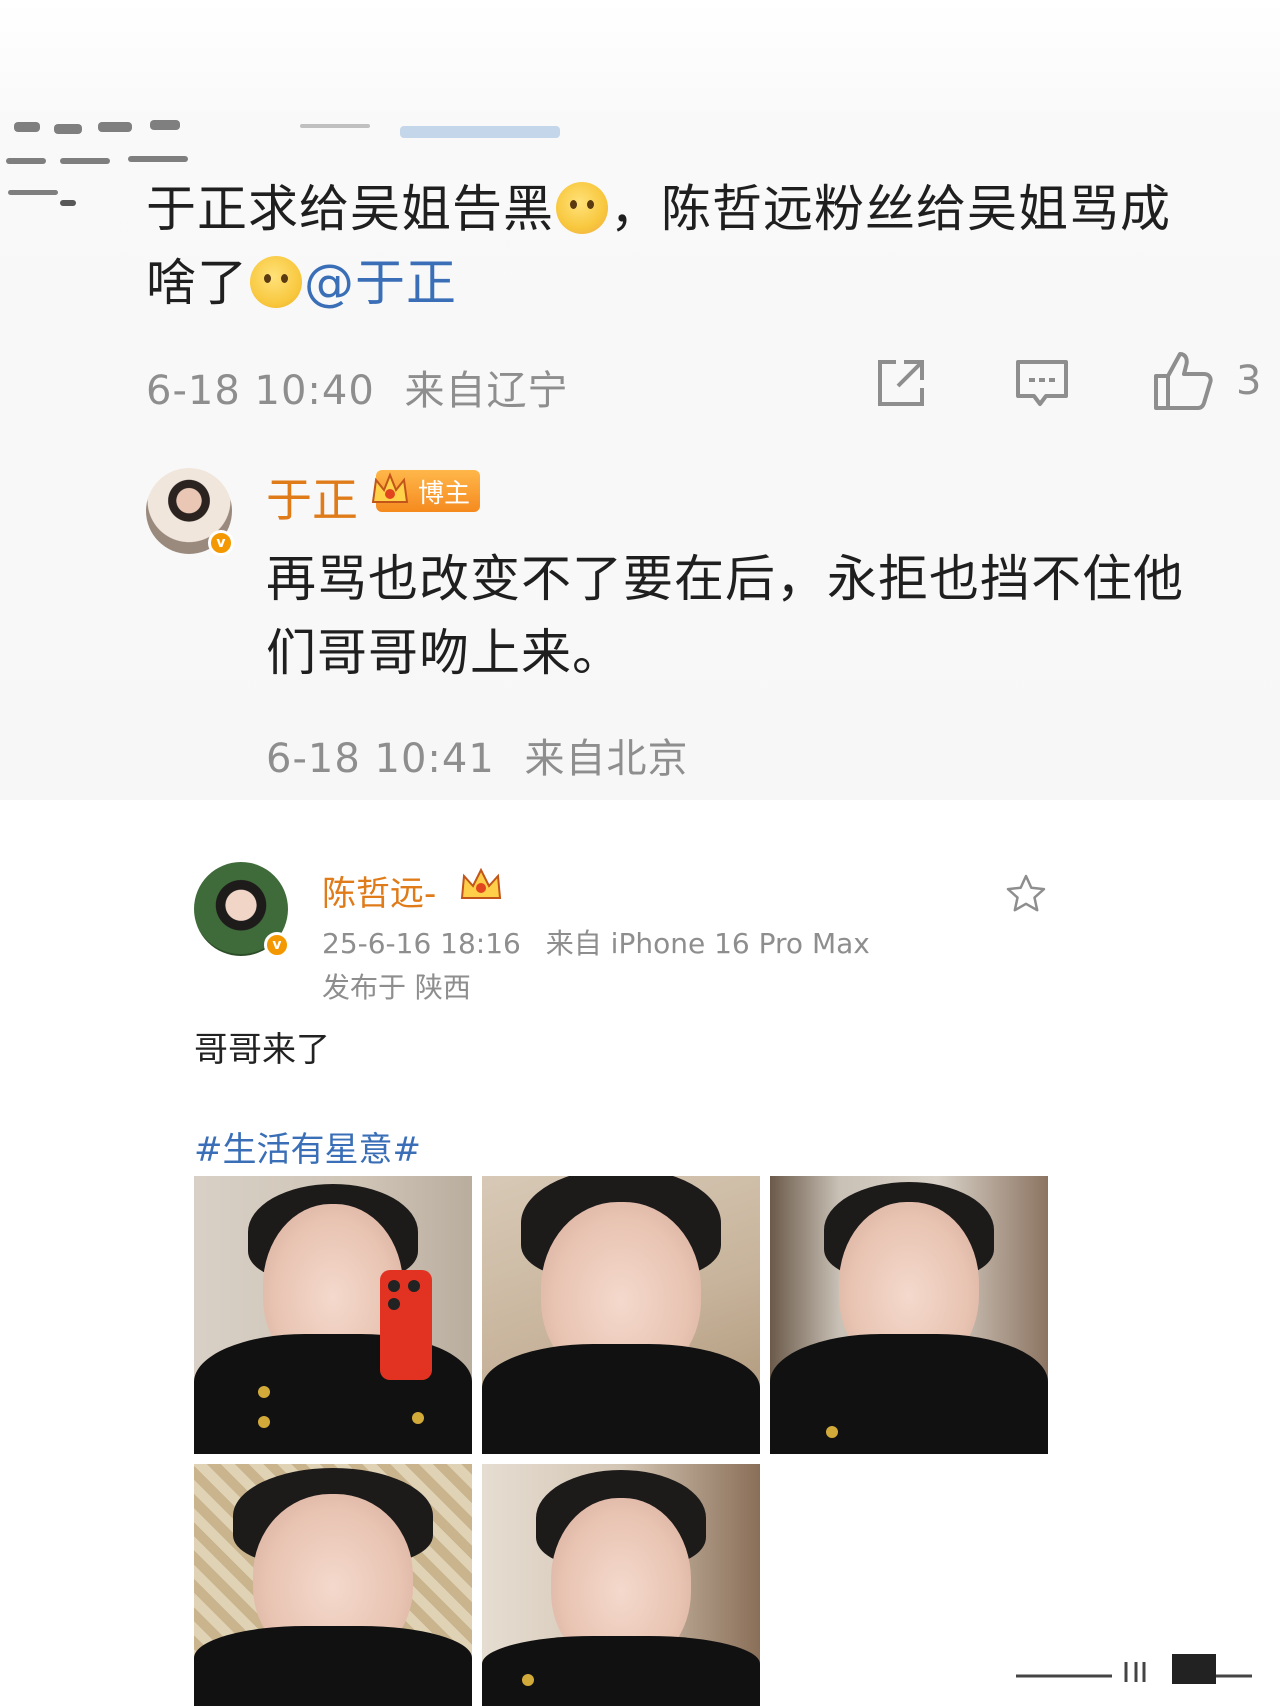 The image size is (1280, 1706). I want to click on avatar-post-author: v, so click(242, 910).